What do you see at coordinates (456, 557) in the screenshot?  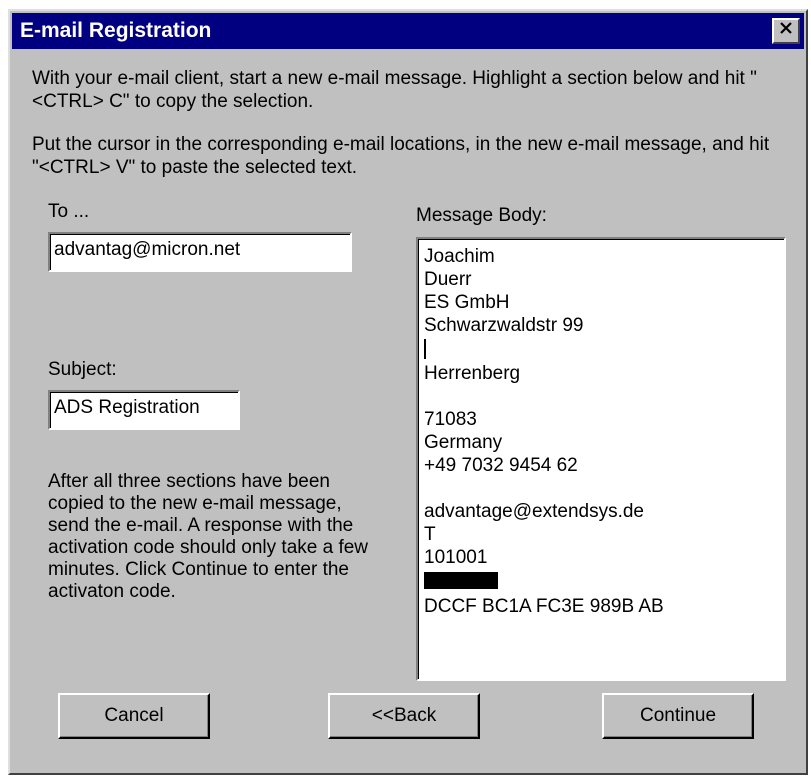 I see `body-line-number: 101001` at bounding box center [456, 557].